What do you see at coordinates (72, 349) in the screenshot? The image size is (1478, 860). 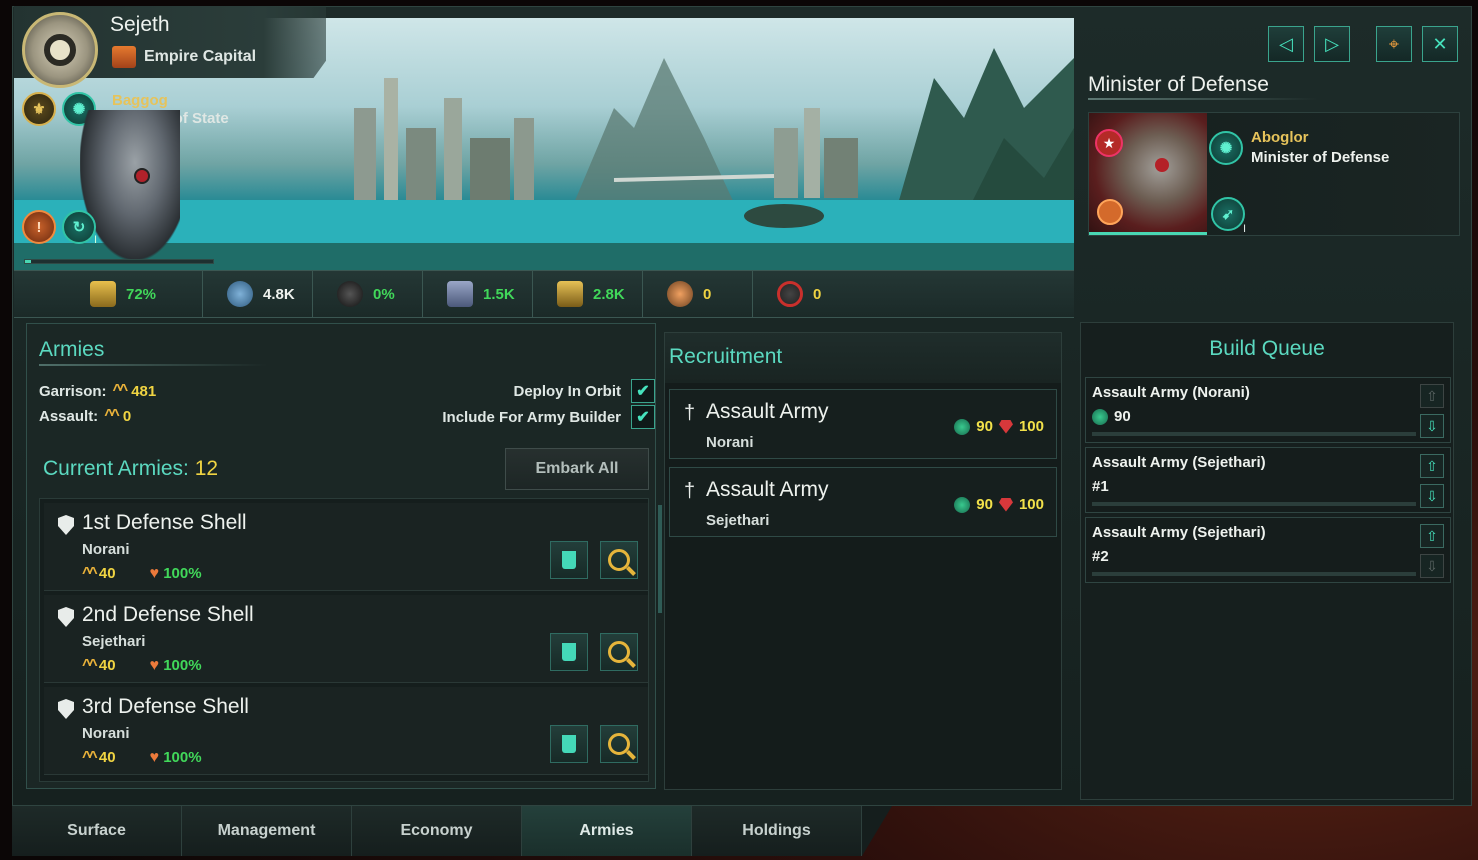 I see `armies-heading: Armies` at bounding box center [72, 349].